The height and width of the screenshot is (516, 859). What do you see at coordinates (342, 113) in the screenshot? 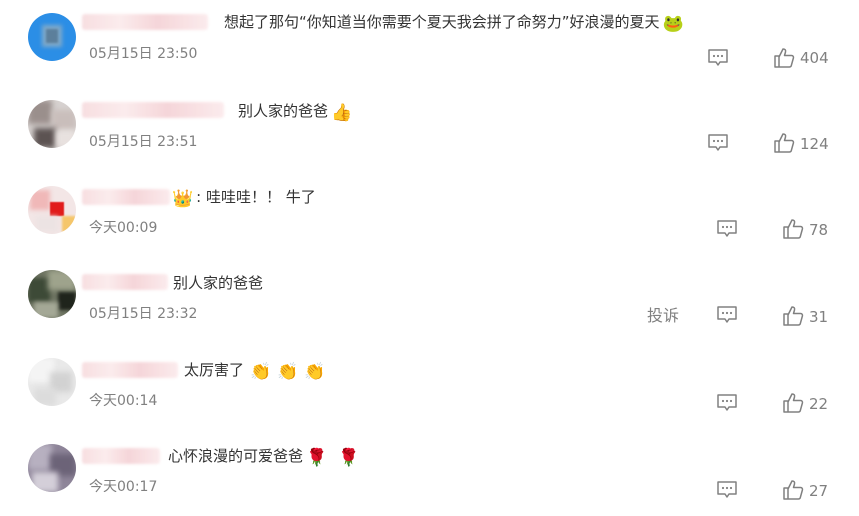
I see `thumbs-up-emoji: 👍` at bounding box center [342, 113].